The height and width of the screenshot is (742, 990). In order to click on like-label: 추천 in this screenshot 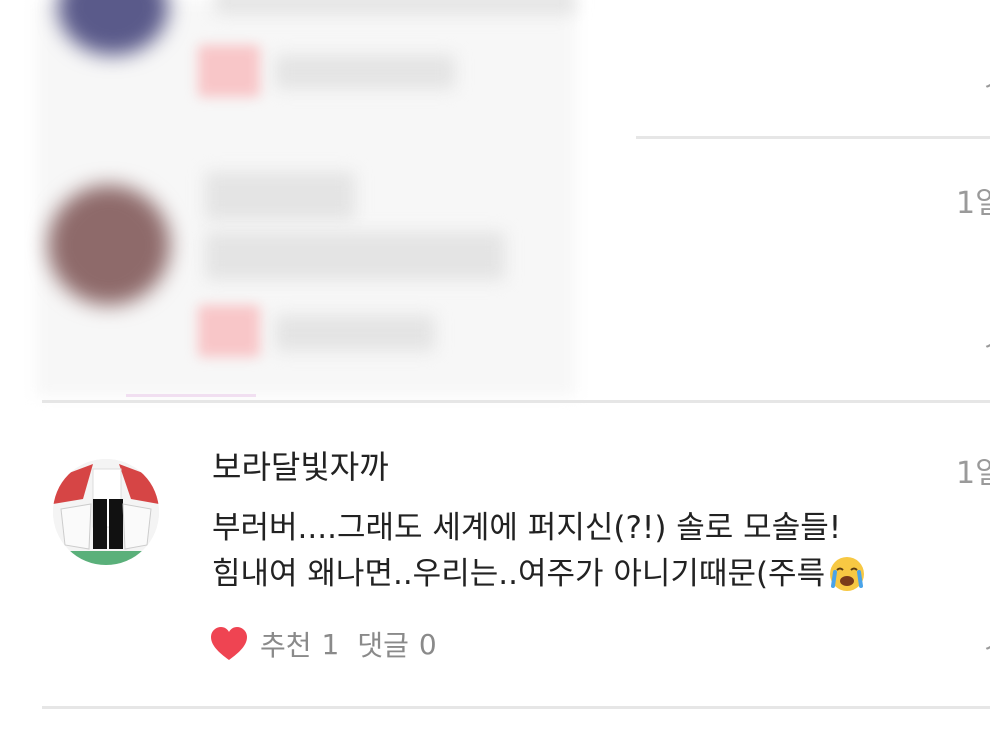, I will do `click(286, 644)`.